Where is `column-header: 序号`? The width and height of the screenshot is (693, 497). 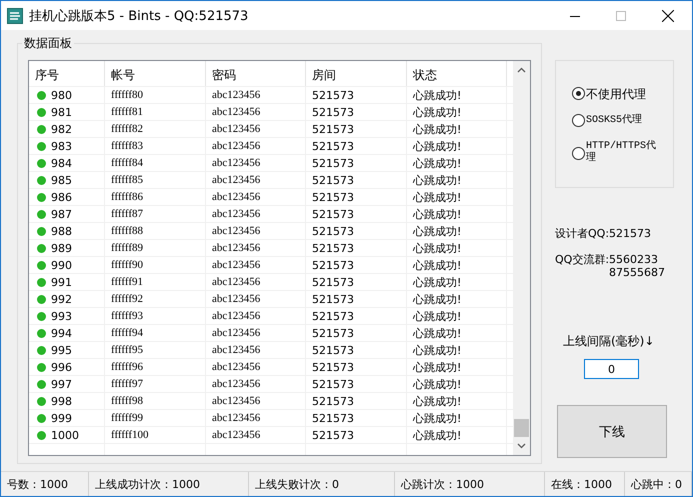
column-header: 序号 is located at coordinates (67, 73).